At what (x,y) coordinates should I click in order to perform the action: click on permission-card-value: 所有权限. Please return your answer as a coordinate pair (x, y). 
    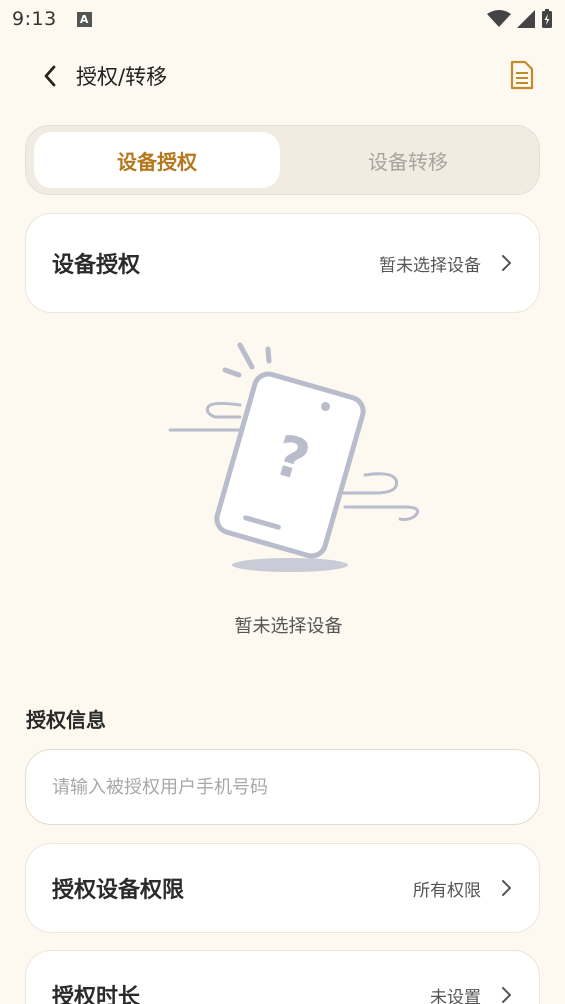
    Looking at the image, I should click on (447, 890).